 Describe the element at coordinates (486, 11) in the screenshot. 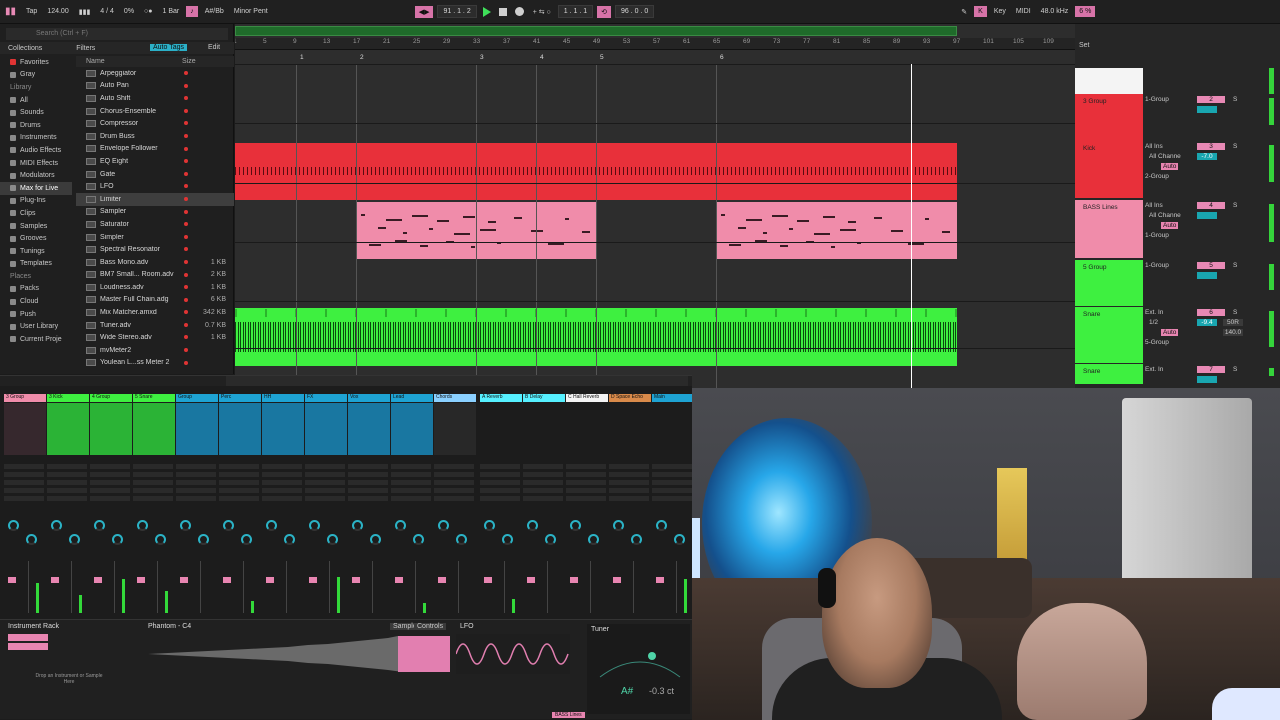

I see `play-button` at that location.